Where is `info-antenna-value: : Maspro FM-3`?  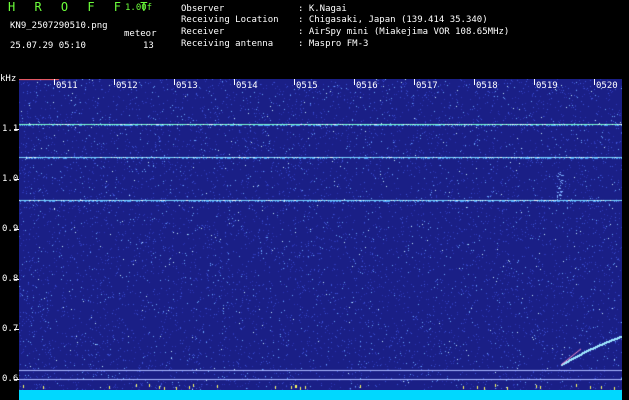 info-antenna-value: : Maspro FM-3 is located at coordinates (333, 44).